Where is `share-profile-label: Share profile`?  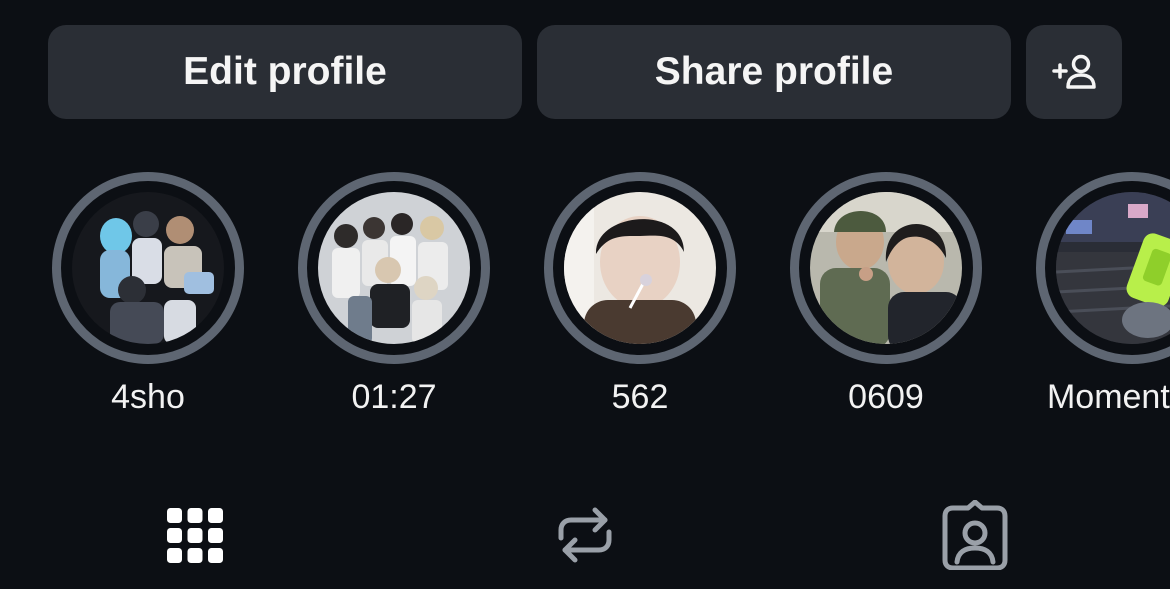
share-profile-label: Share profile is located at coordinates (774, 71).